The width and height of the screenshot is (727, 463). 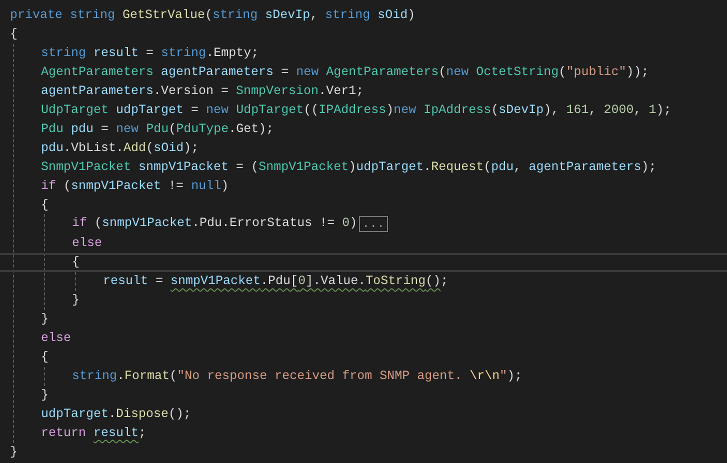 I want to click on code-line: if (snmpV1Packet.Pdu.ErrorStatus != 0), so click(x=215, y=223).